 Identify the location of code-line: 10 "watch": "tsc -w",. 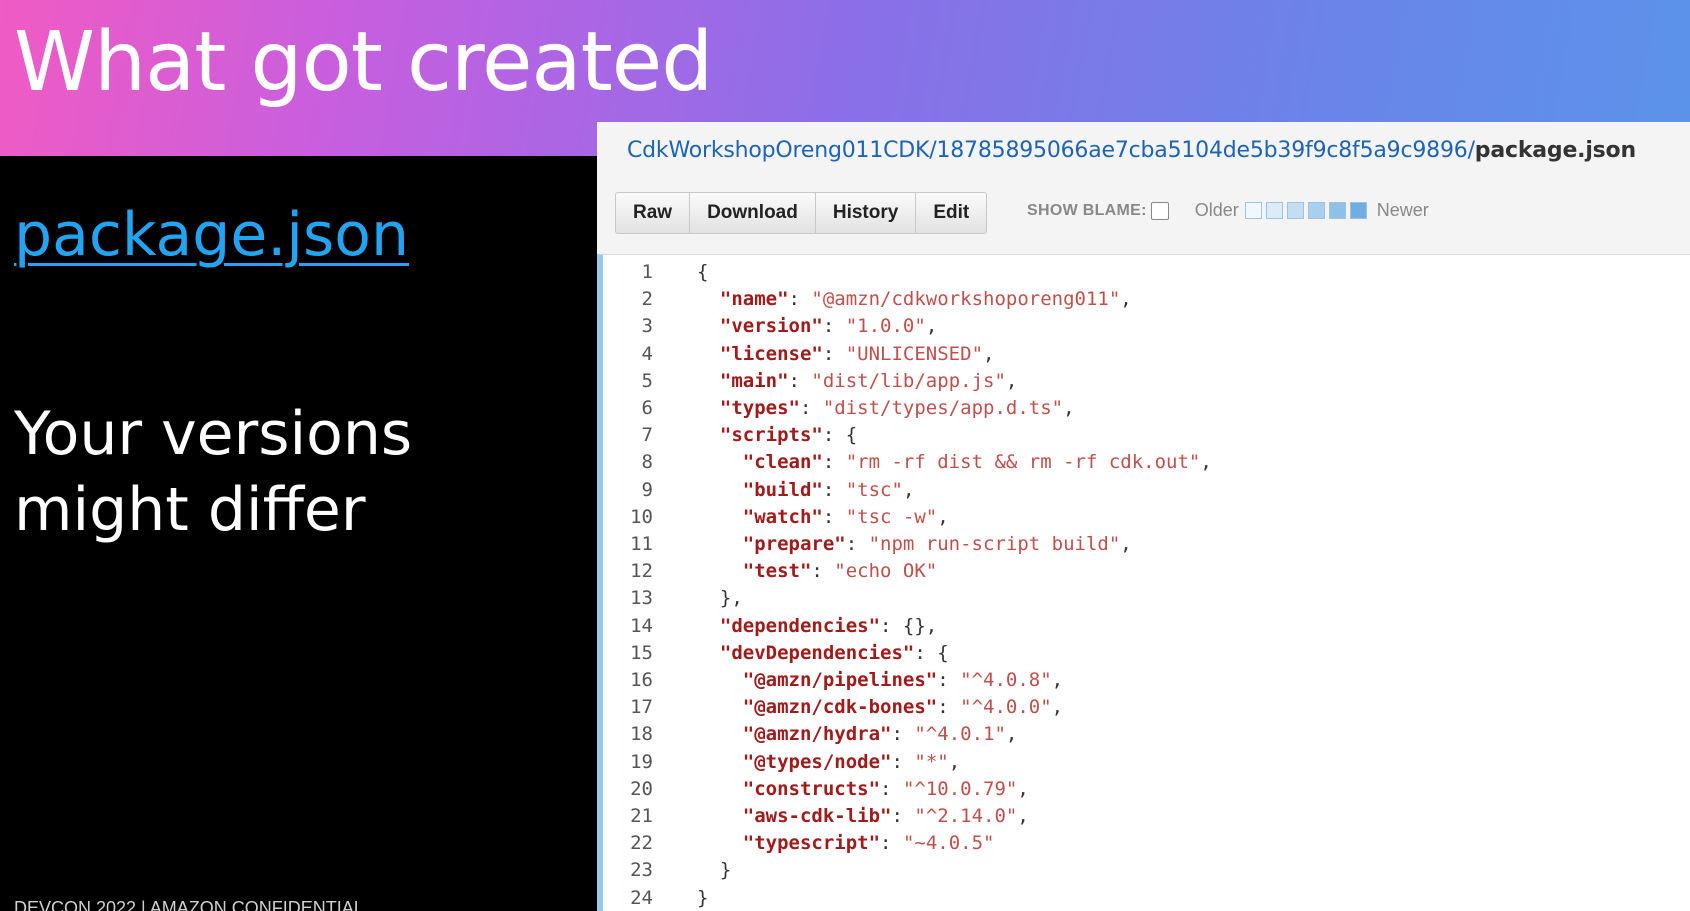
(776, 517).